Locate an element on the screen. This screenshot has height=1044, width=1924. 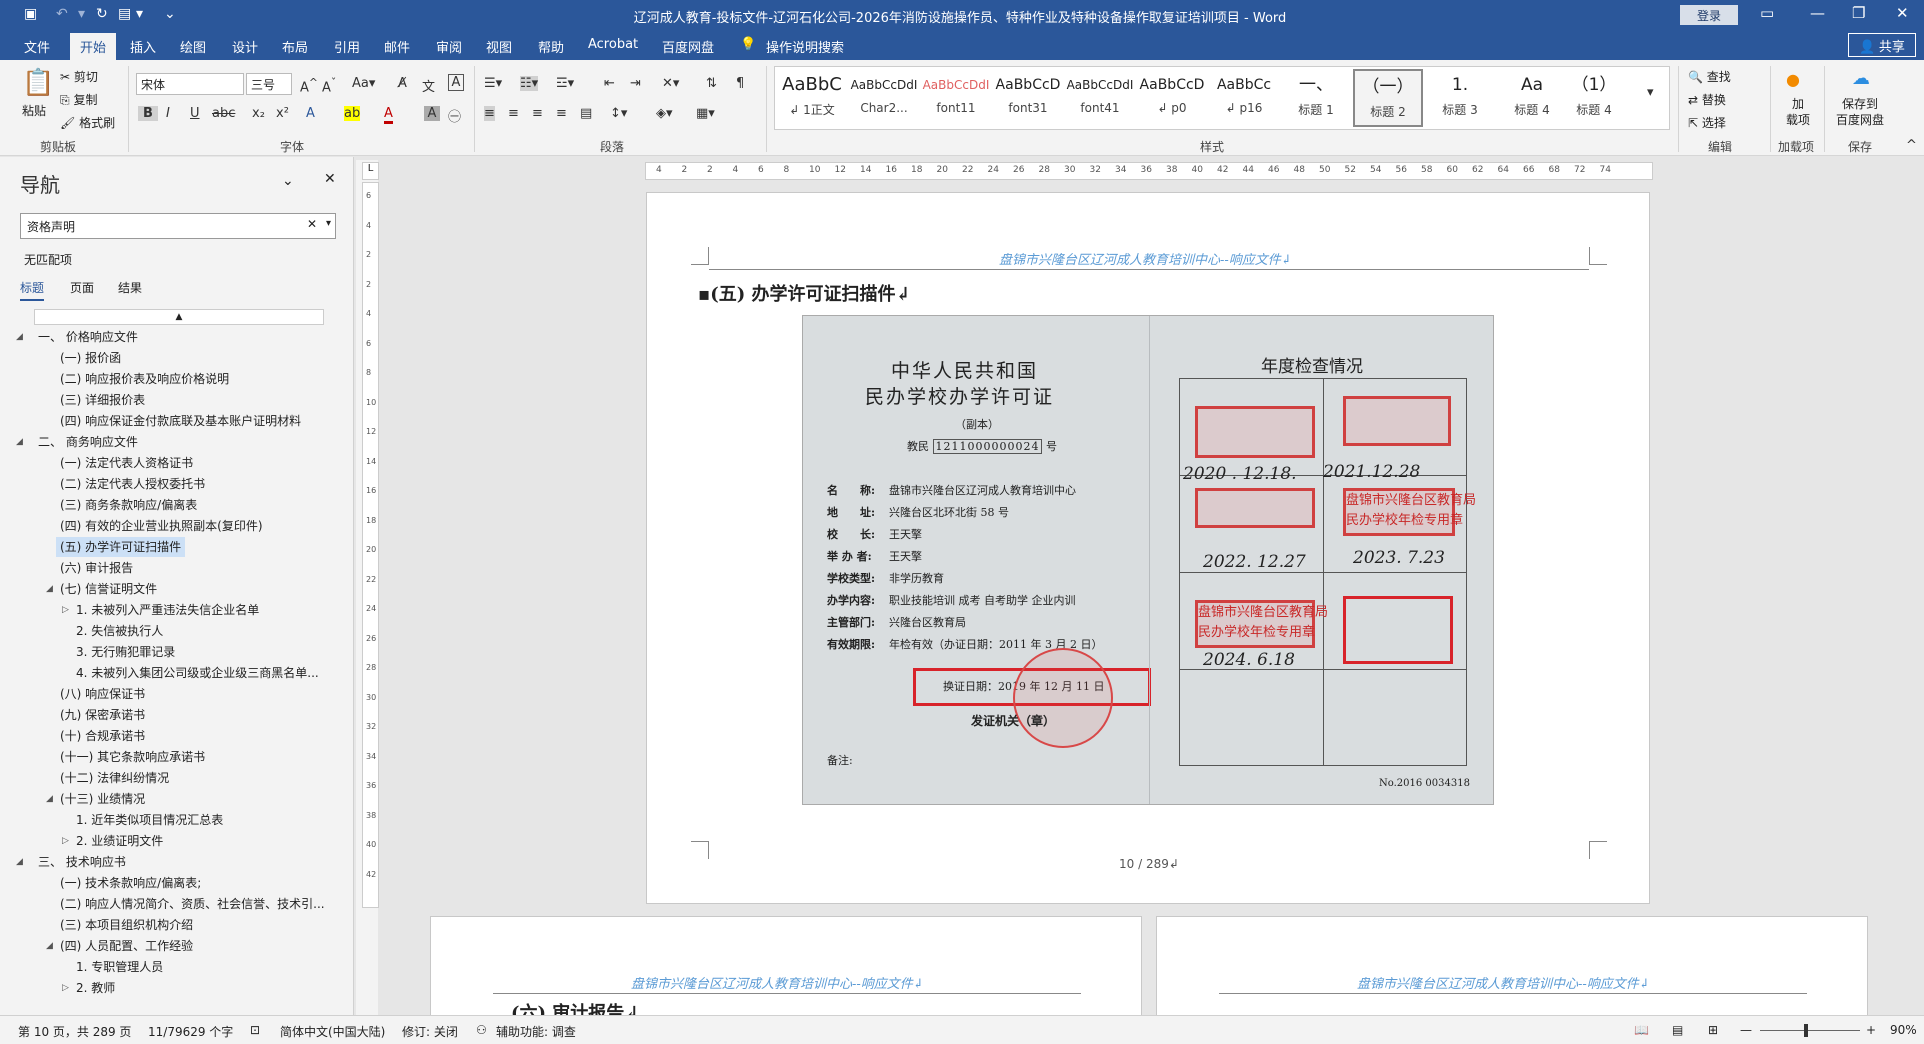
increase-indent-icon: ⇥ is located at coordinates (635, 83).